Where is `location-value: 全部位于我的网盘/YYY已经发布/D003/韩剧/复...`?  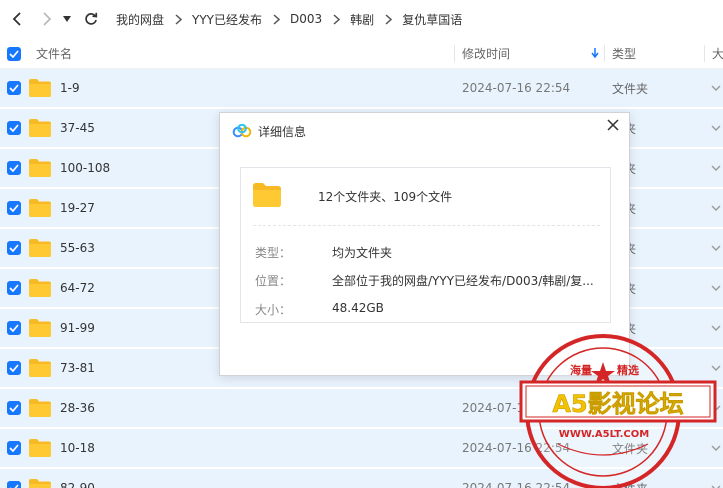 location-value: 全部位于我的网盘/YYY已经发布/D003/韩剧/复... is located at coordinates (463, 280).